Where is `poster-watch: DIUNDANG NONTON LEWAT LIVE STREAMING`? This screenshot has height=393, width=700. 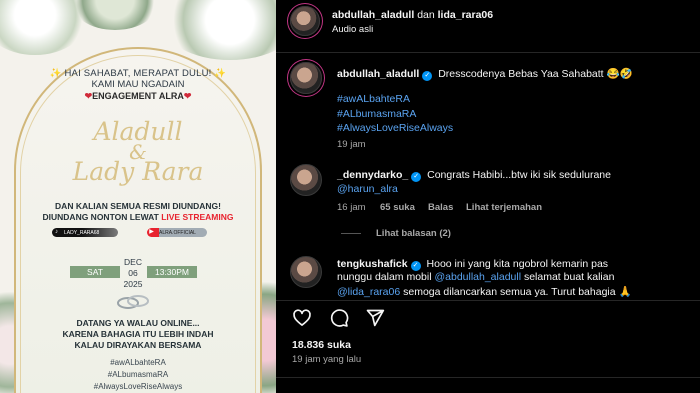 poster-watch: DIUNDANG NONTON LEWAT LIVE STREAMING is located at coordinates (138, 217).